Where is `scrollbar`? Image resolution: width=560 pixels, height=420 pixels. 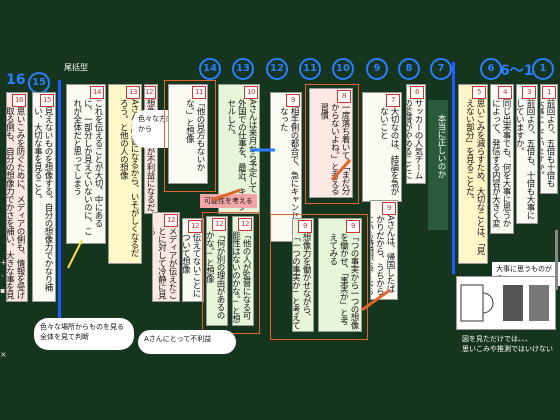 scrollbar is located at coordinates (556, 260).